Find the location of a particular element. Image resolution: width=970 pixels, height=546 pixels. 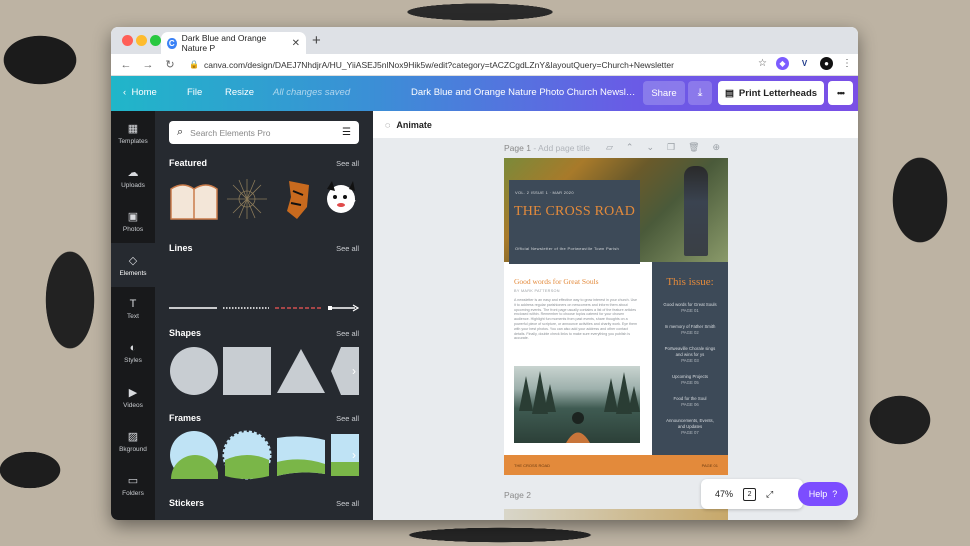

maximize-window-button is located at coordinates (155, 40).